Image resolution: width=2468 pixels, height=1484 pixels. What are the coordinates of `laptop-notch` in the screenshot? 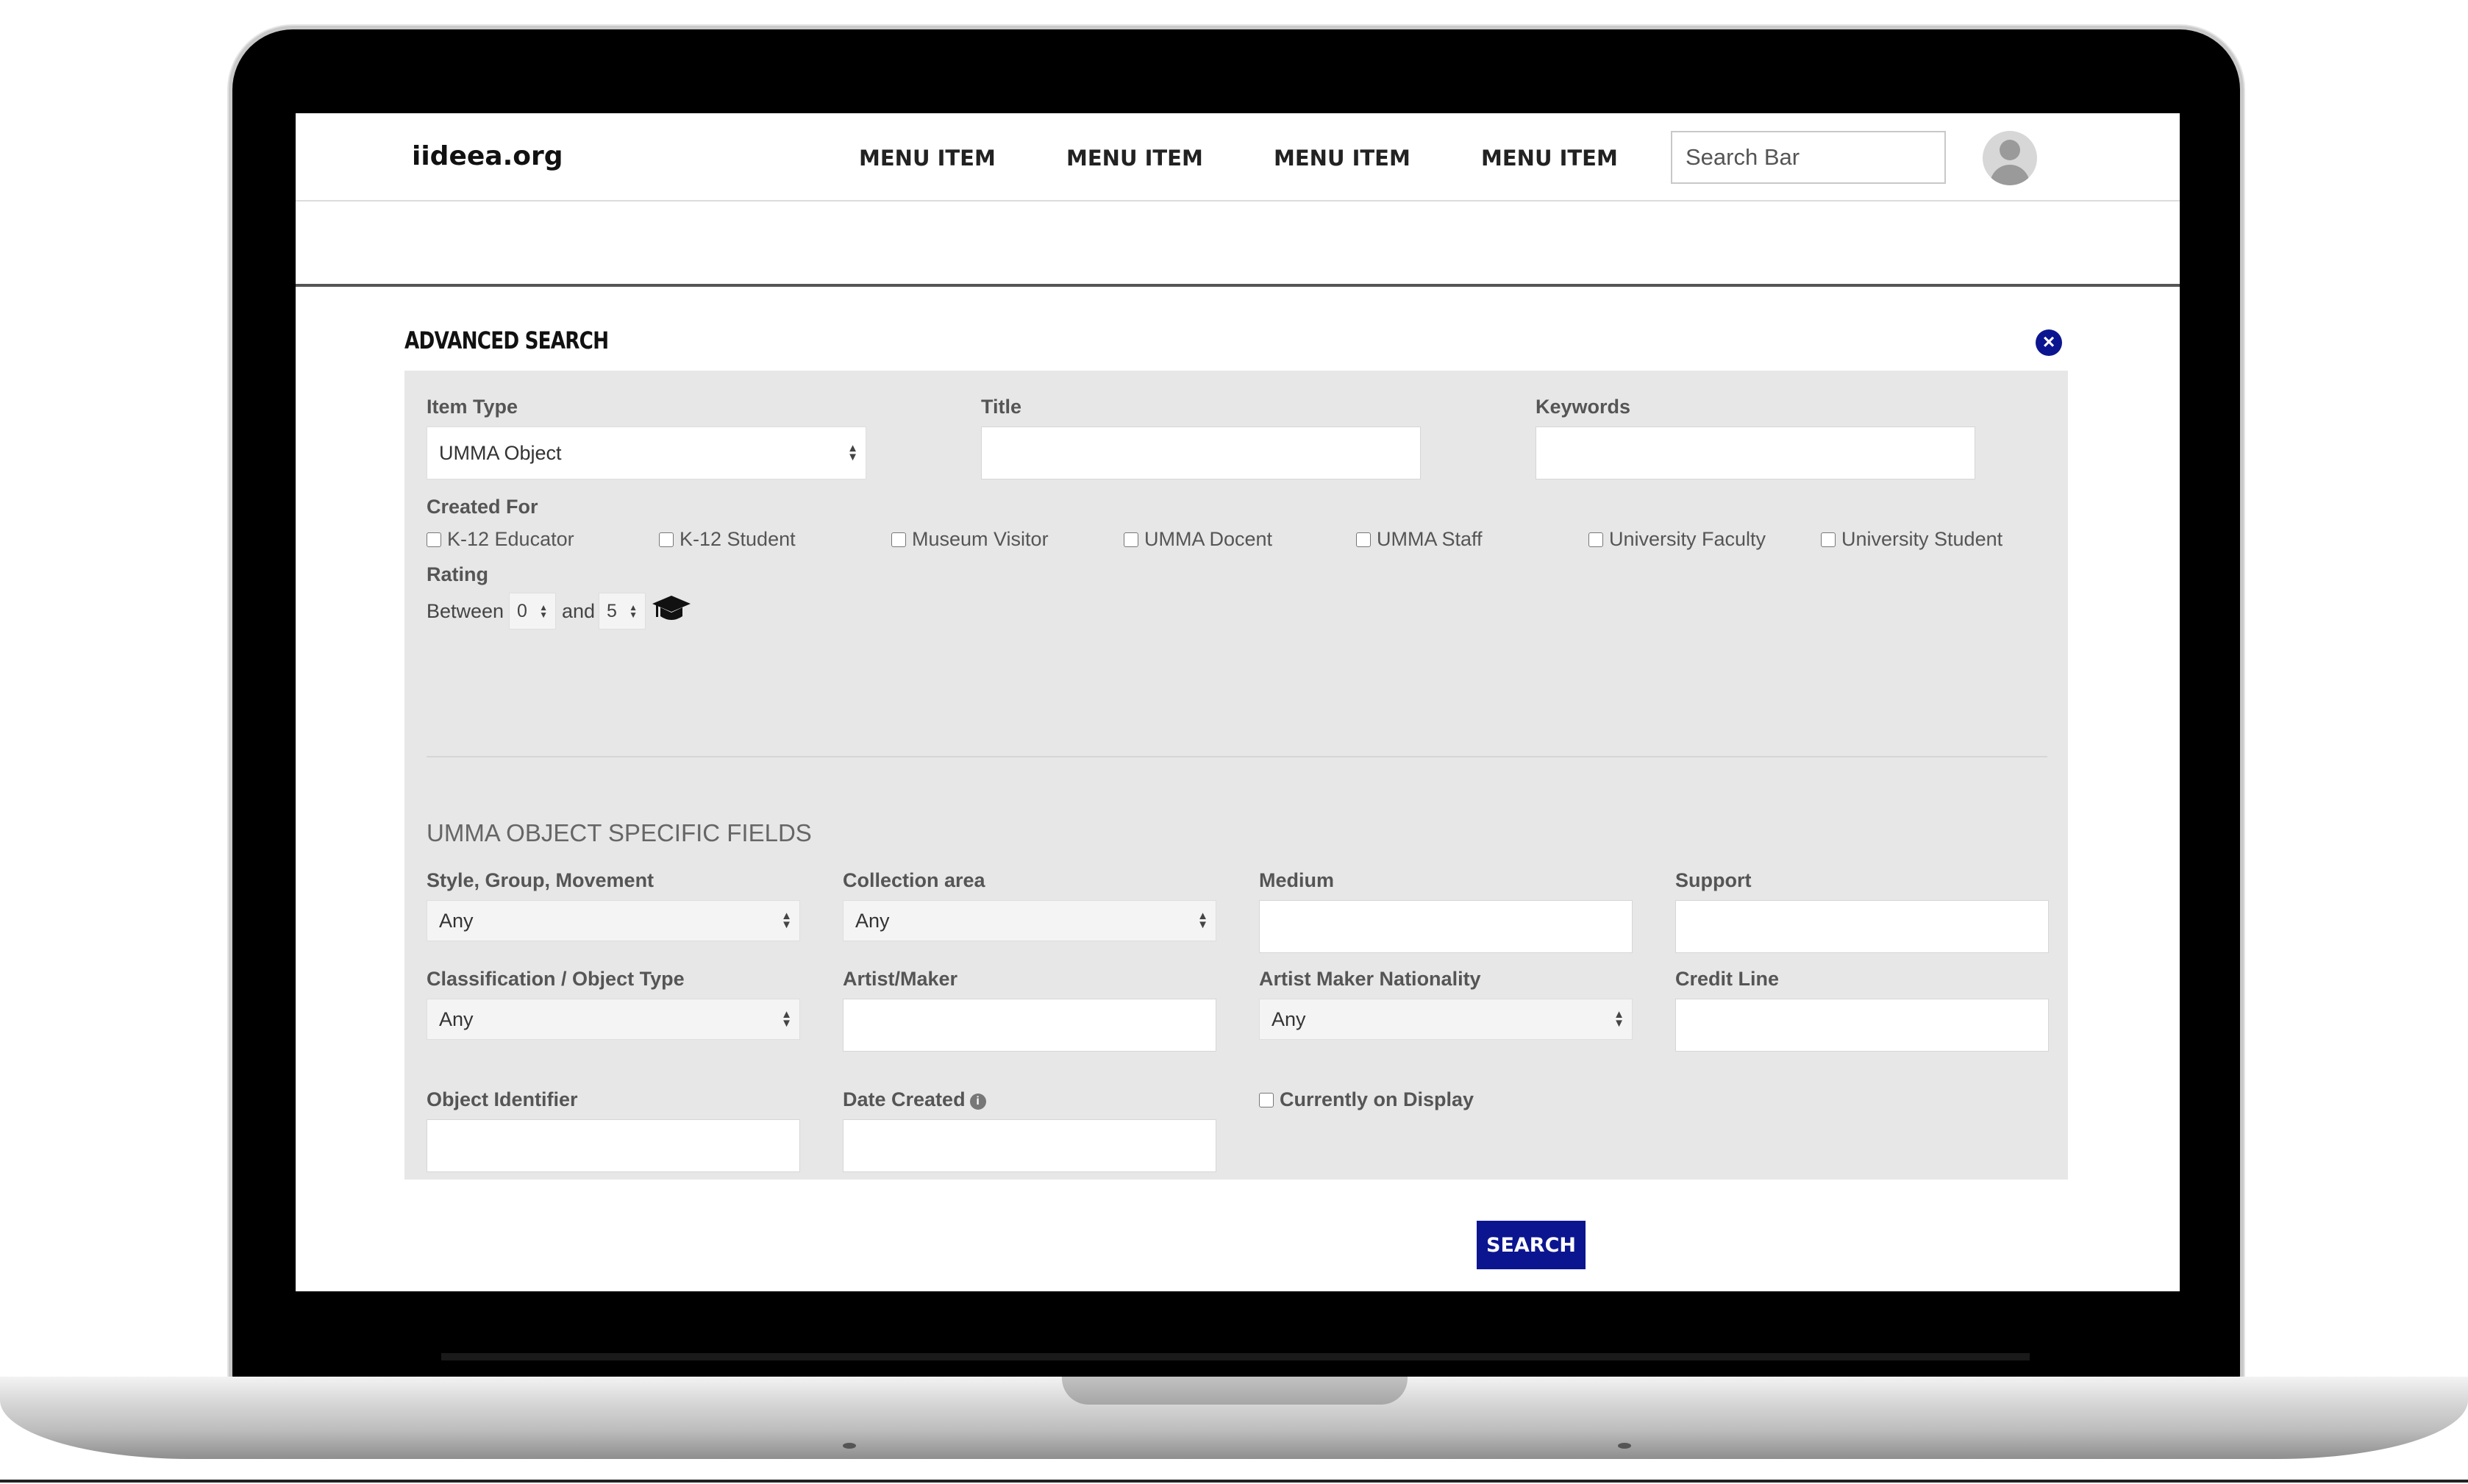 It's located at (1235, 1391).